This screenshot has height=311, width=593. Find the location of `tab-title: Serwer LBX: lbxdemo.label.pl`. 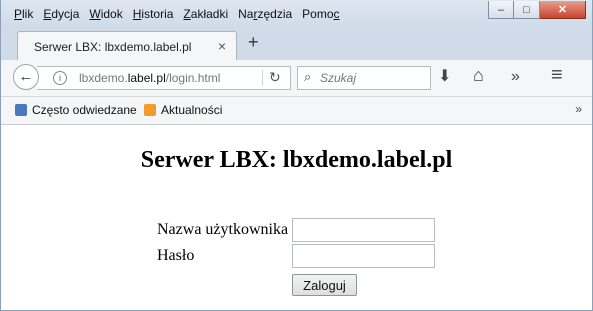

tab-title: Serwer LBX: lbxdemo.label.pl is located at coordinates (113, 47).